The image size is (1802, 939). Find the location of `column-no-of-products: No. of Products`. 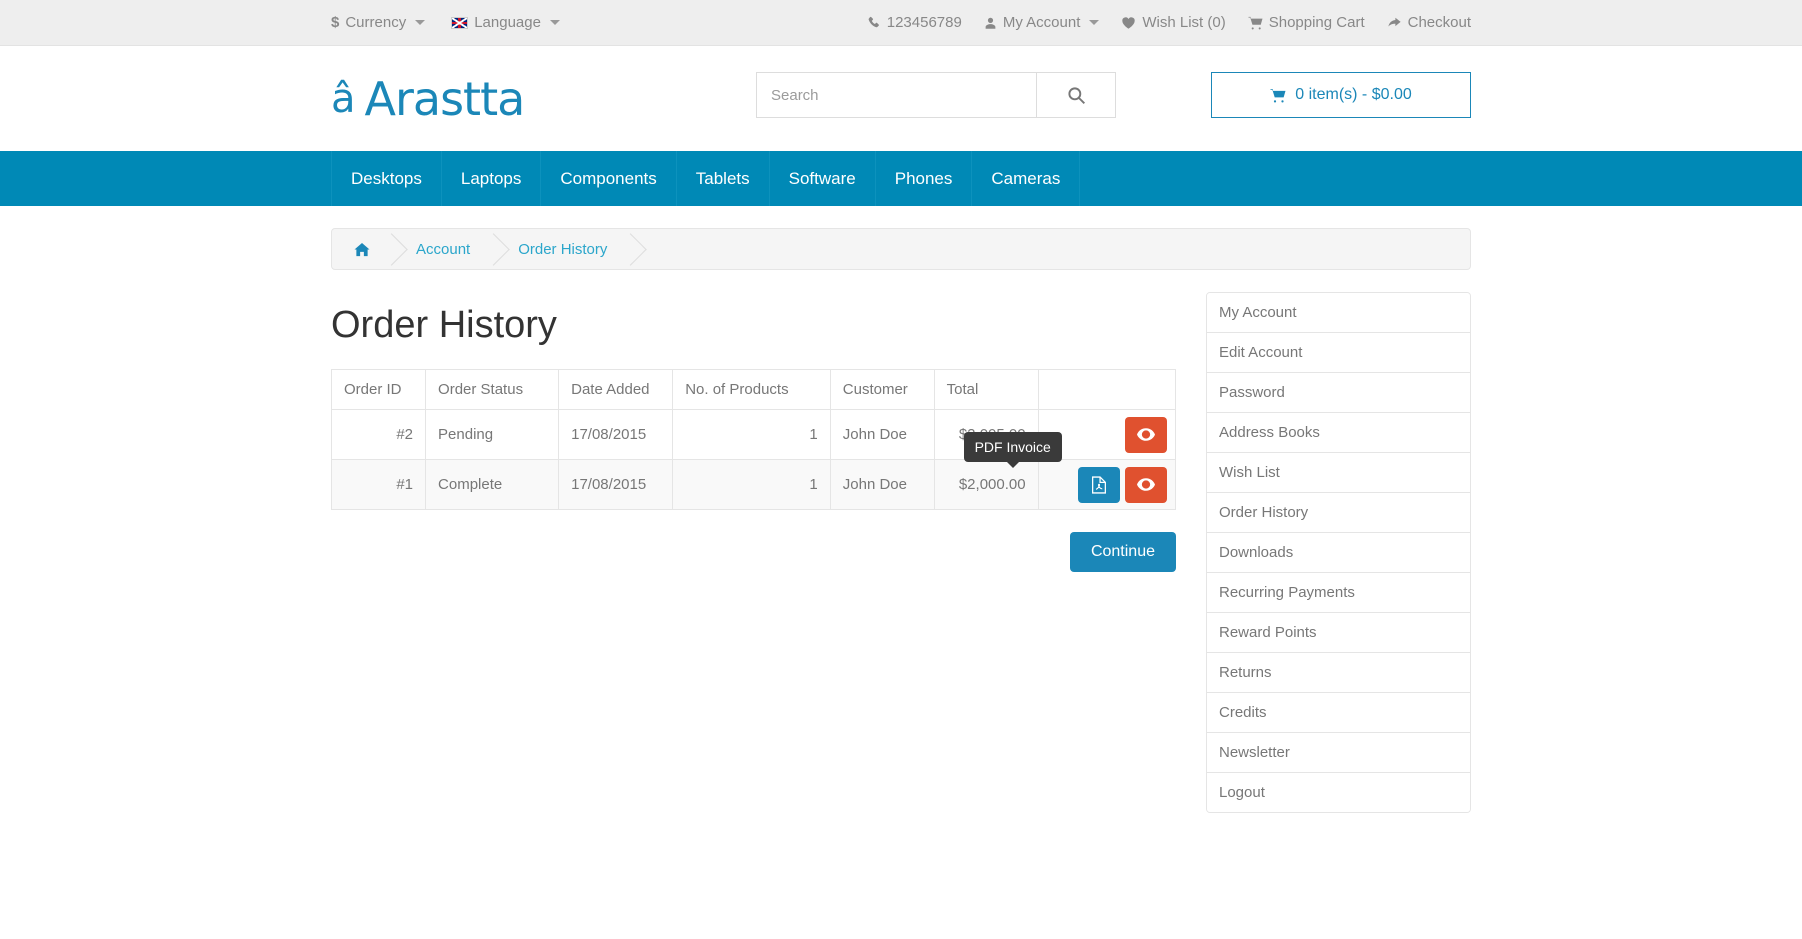

column-no-of-products: No. of Products is located at coordinates (751, 389).